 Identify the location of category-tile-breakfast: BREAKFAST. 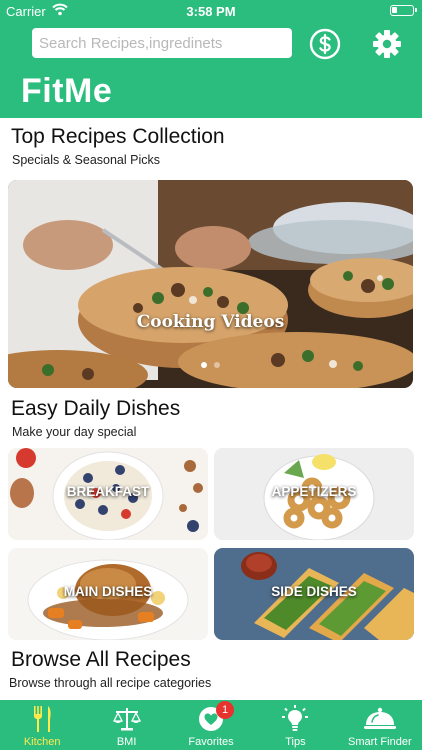
(108, 494).